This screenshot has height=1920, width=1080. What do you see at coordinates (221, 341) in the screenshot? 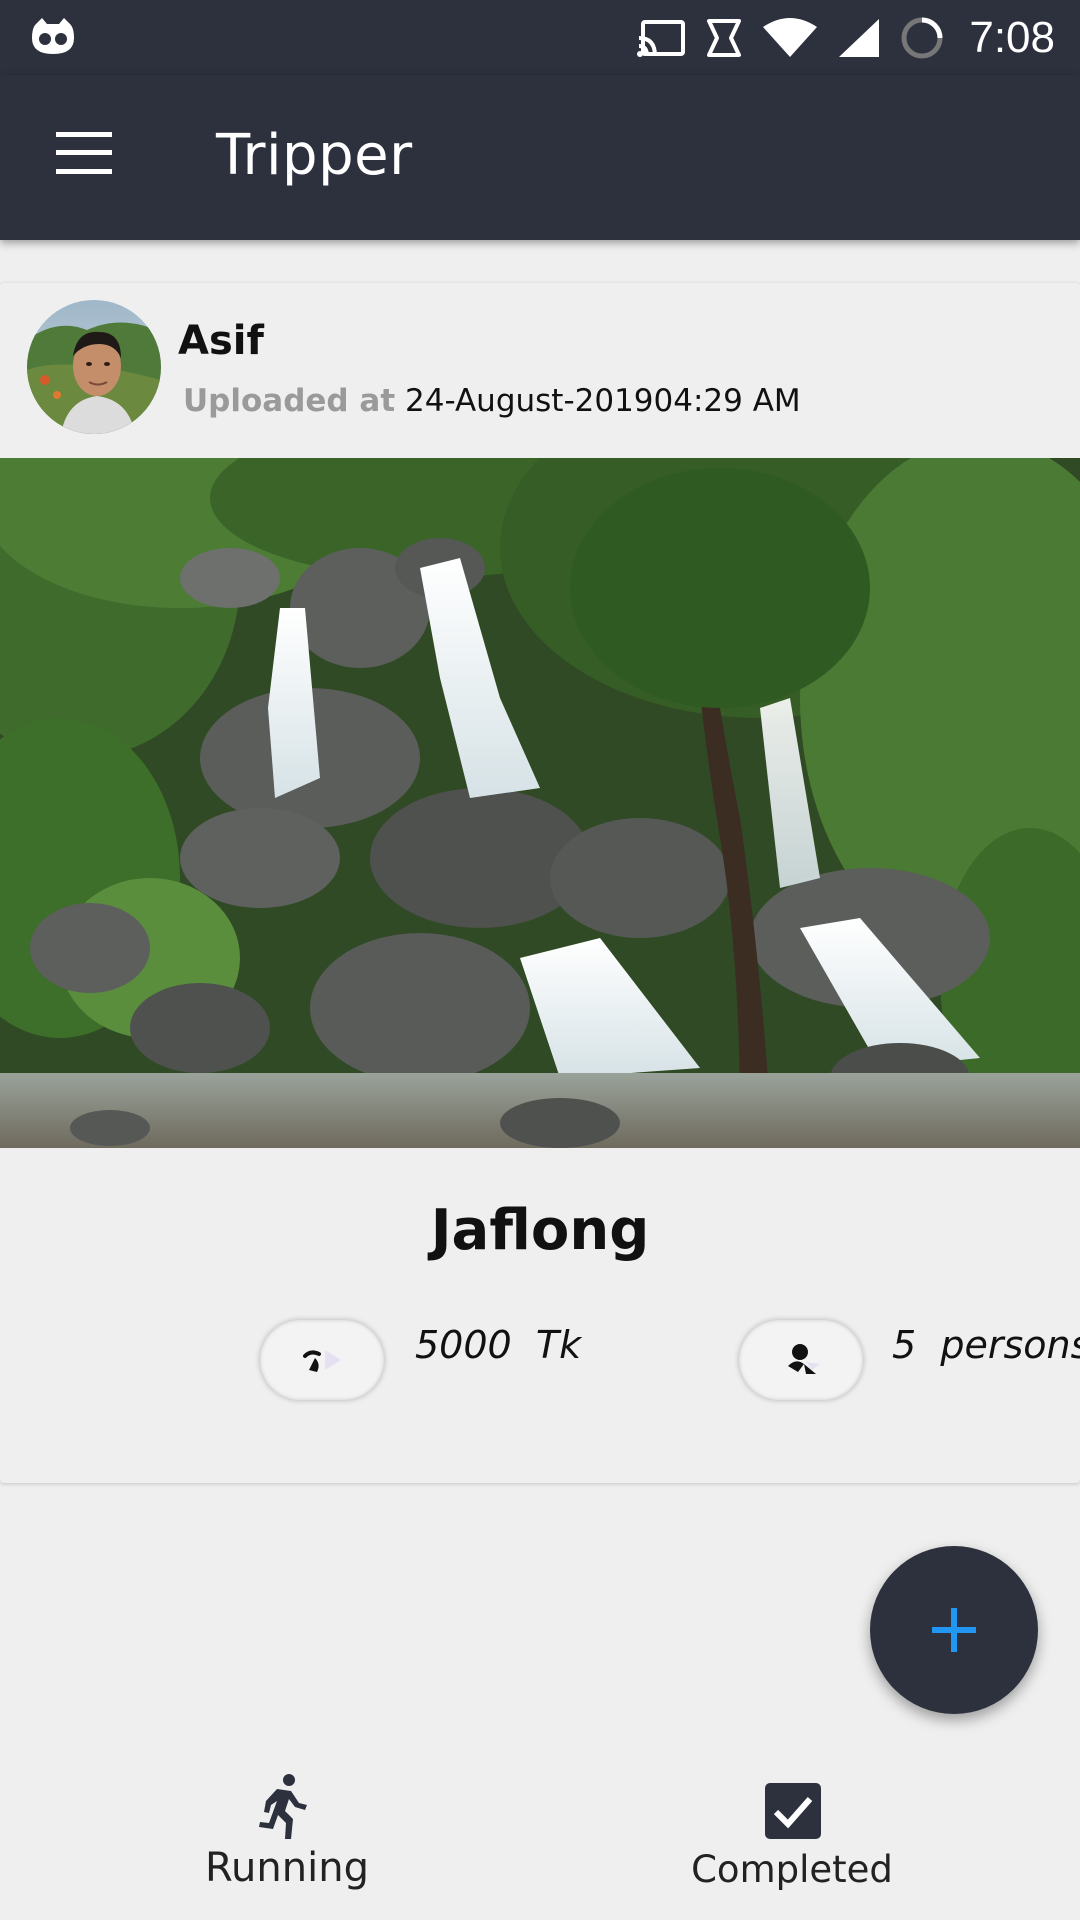
I see `user-name: Asif` at bounding box center [221, 341].